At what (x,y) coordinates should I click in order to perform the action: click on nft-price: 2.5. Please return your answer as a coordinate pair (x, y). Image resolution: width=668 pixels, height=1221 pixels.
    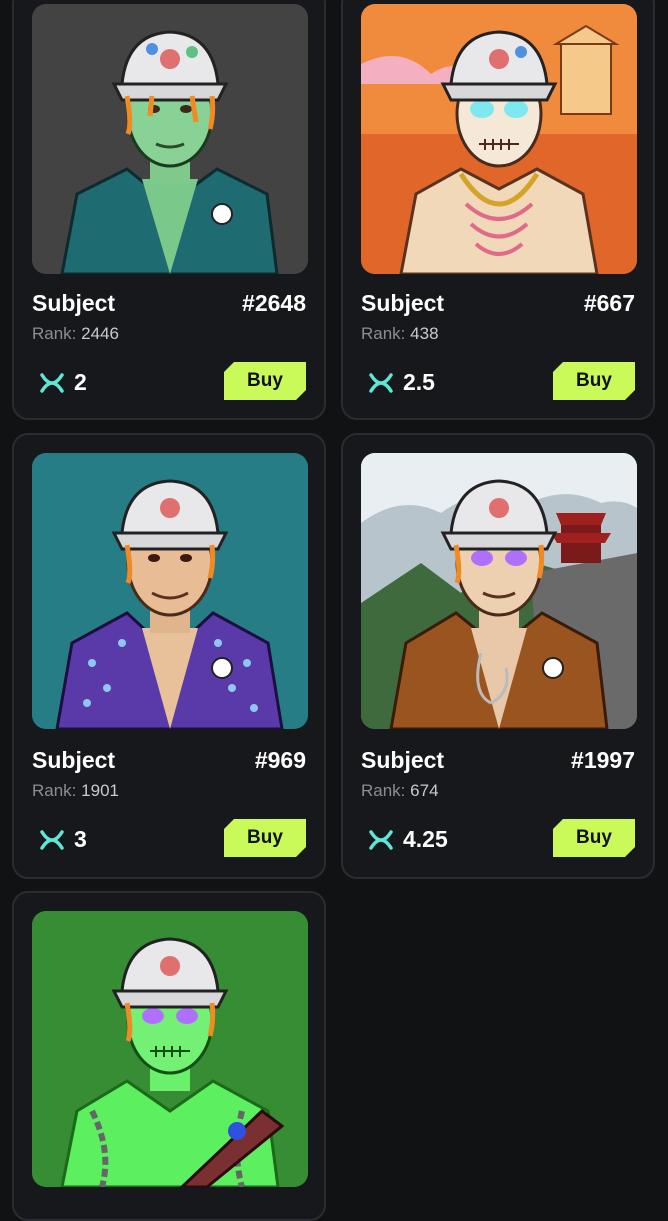
    Looking at the image, I should click on (402, 382).